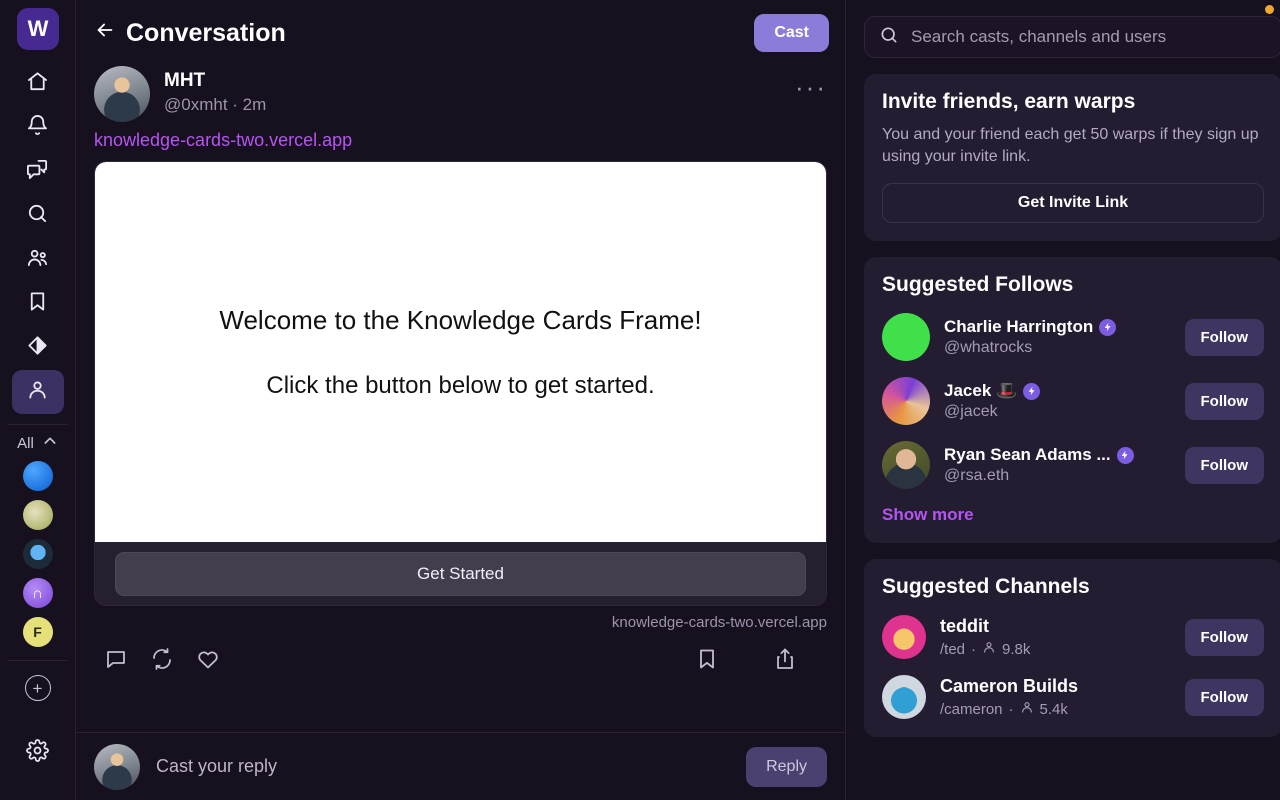  Describe the element at coordinates (964, 626) in the screenshot. I see `channel-name: teddit` at that location.